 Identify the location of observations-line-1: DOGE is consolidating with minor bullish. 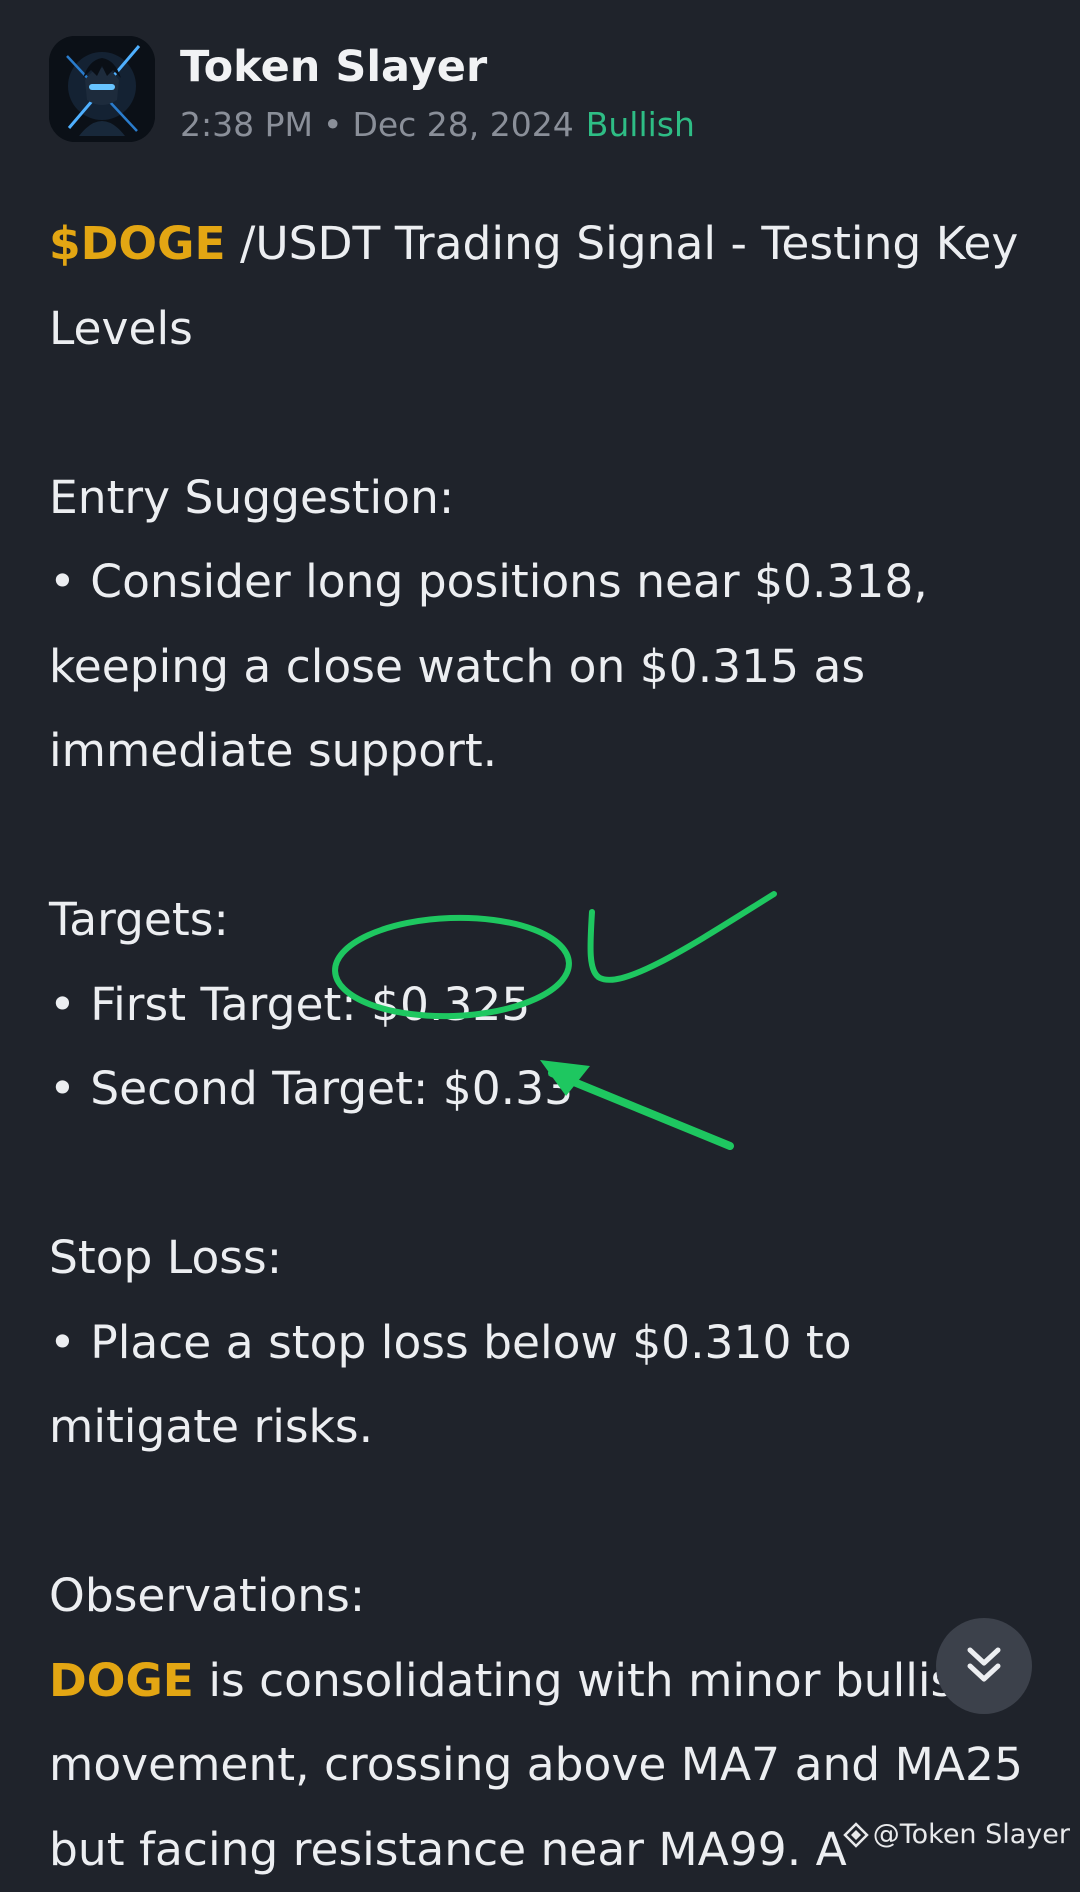
(549, 1681).